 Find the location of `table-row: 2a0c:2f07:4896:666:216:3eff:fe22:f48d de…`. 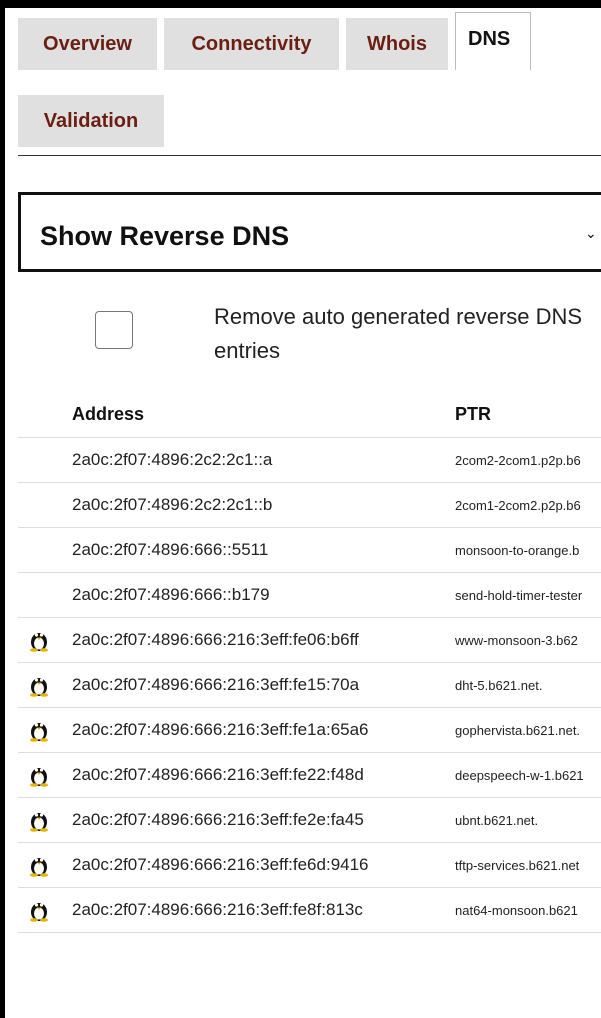

table-row: 2a0c:2f07:4896:666:216:3eff:fe22:f48d de… is located at coordinates (309, 775).